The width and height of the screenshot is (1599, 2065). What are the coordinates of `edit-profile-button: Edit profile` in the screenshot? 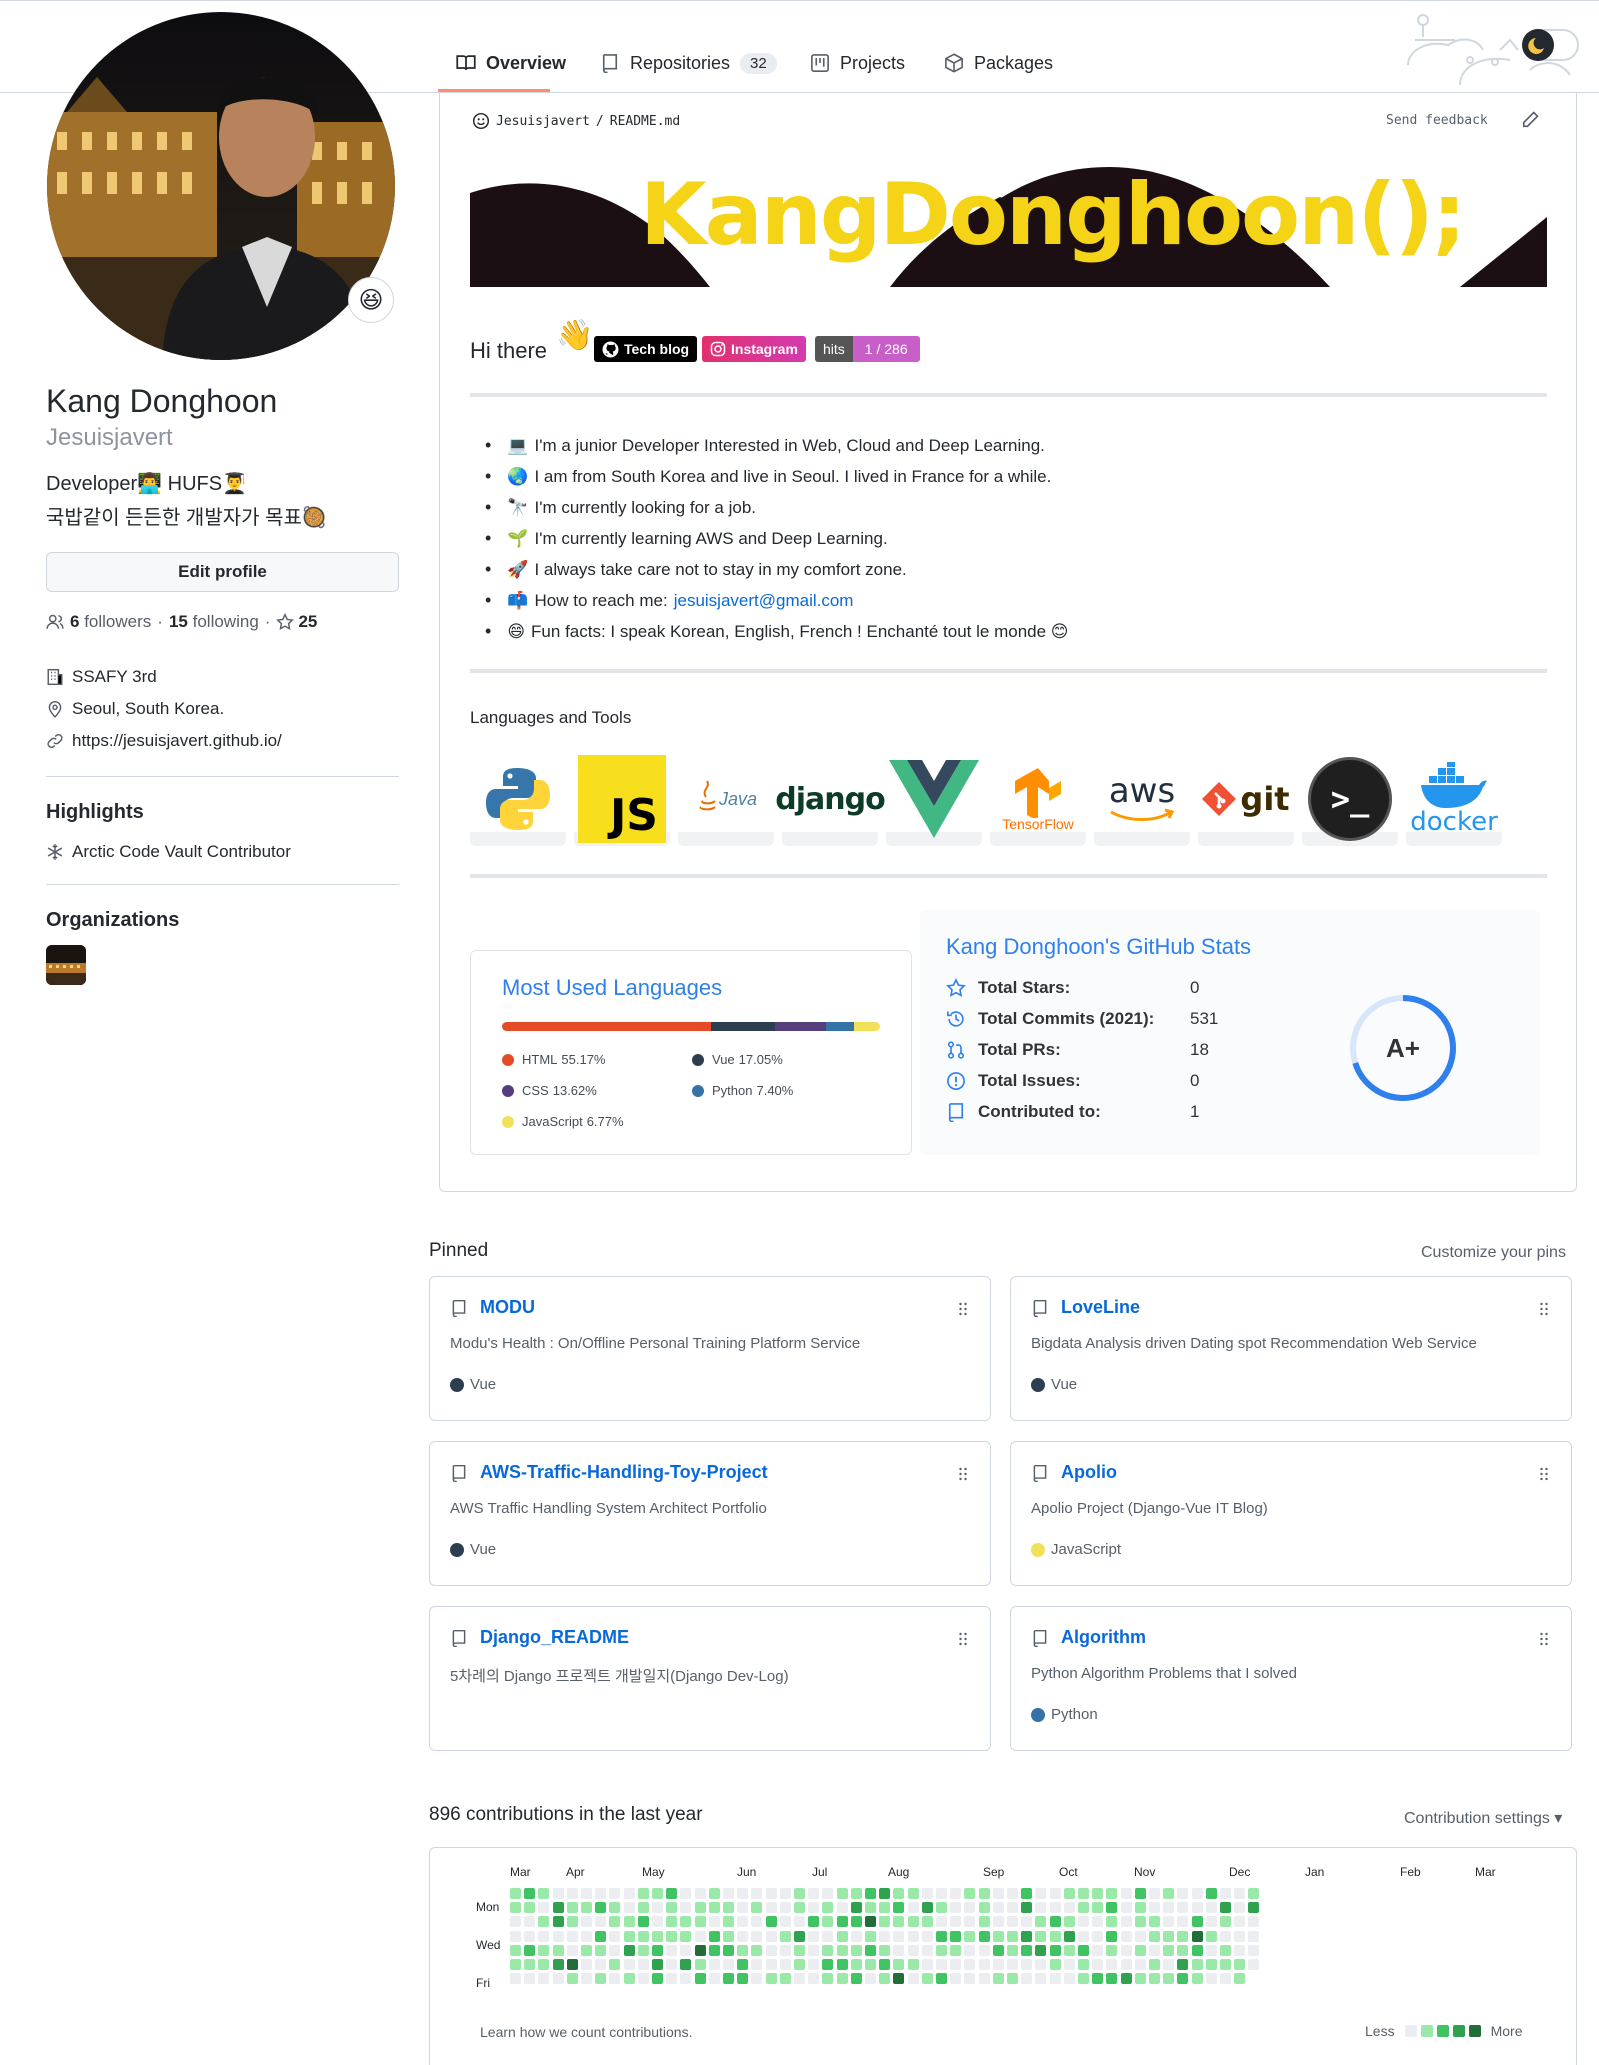 It's located at (222, 572).